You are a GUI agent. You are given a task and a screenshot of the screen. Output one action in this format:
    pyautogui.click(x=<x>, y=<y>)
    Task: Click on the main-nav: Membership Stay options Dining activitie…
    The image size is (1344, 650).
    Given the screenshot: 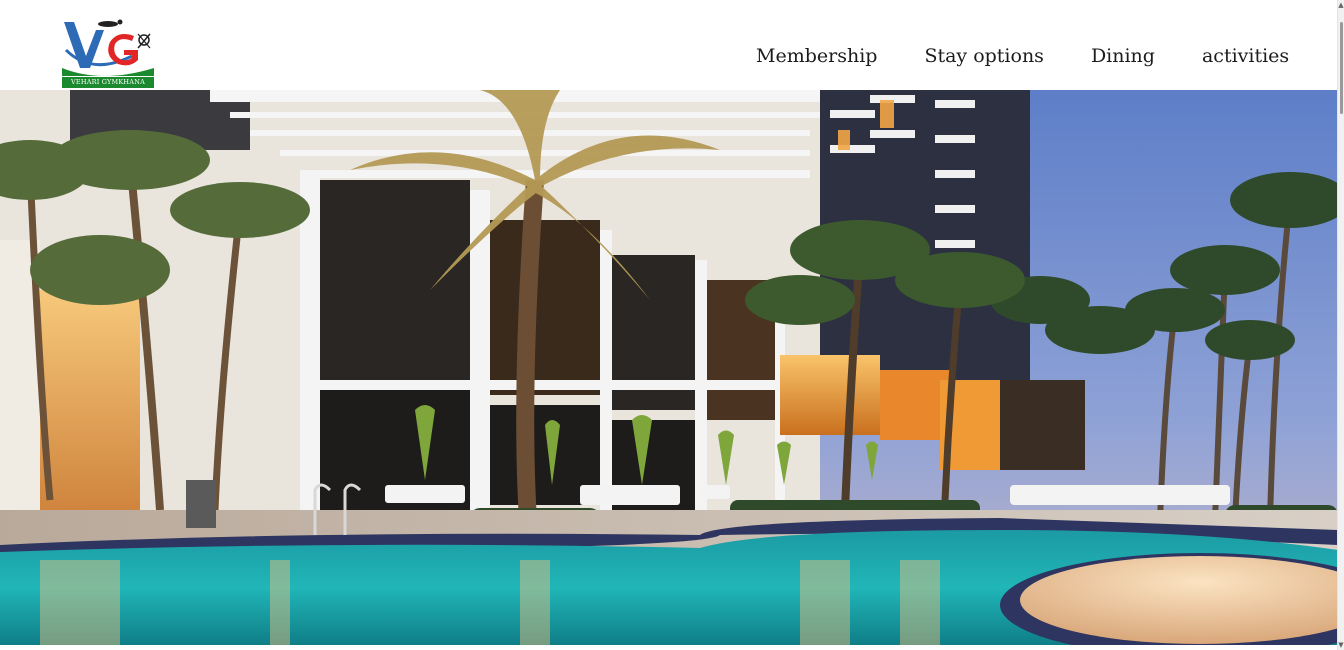 What is the action you would take?
    pyautogui.click(x=1022, y=56)
    